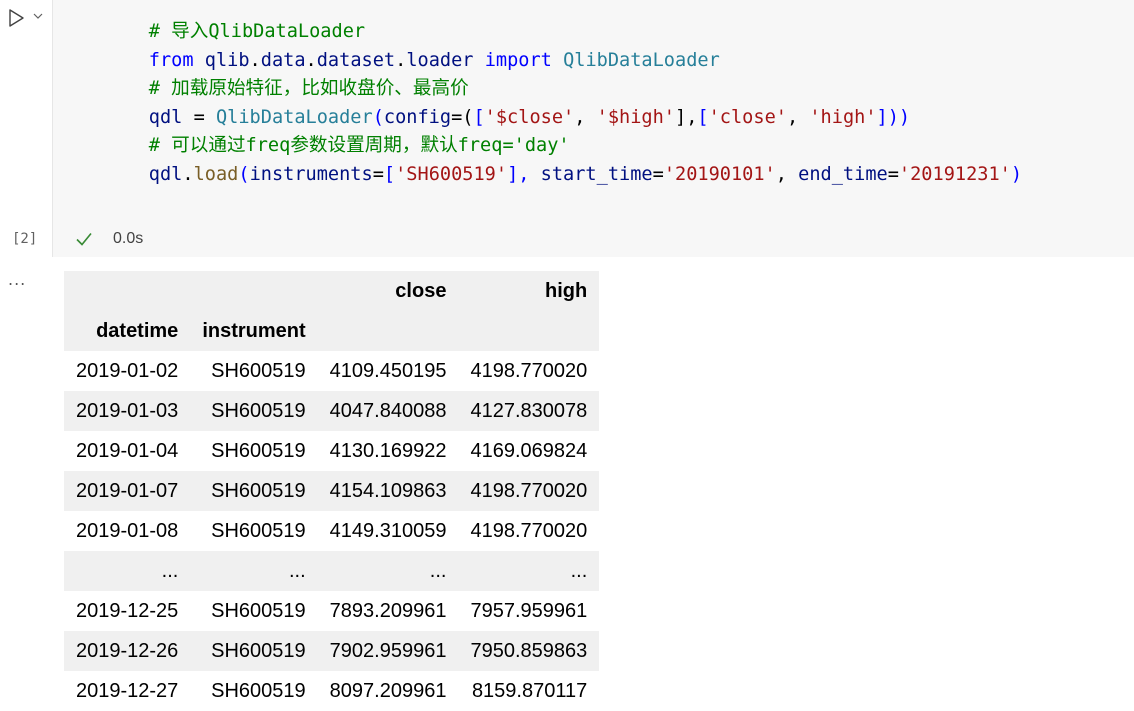 This screenshot has width=1134, height=711. Describe the element at coordinates (332, 451) in the screenshot. I see `table-row: 2019-01-04 SH600519 4130.169922 4169.069824` at that location.